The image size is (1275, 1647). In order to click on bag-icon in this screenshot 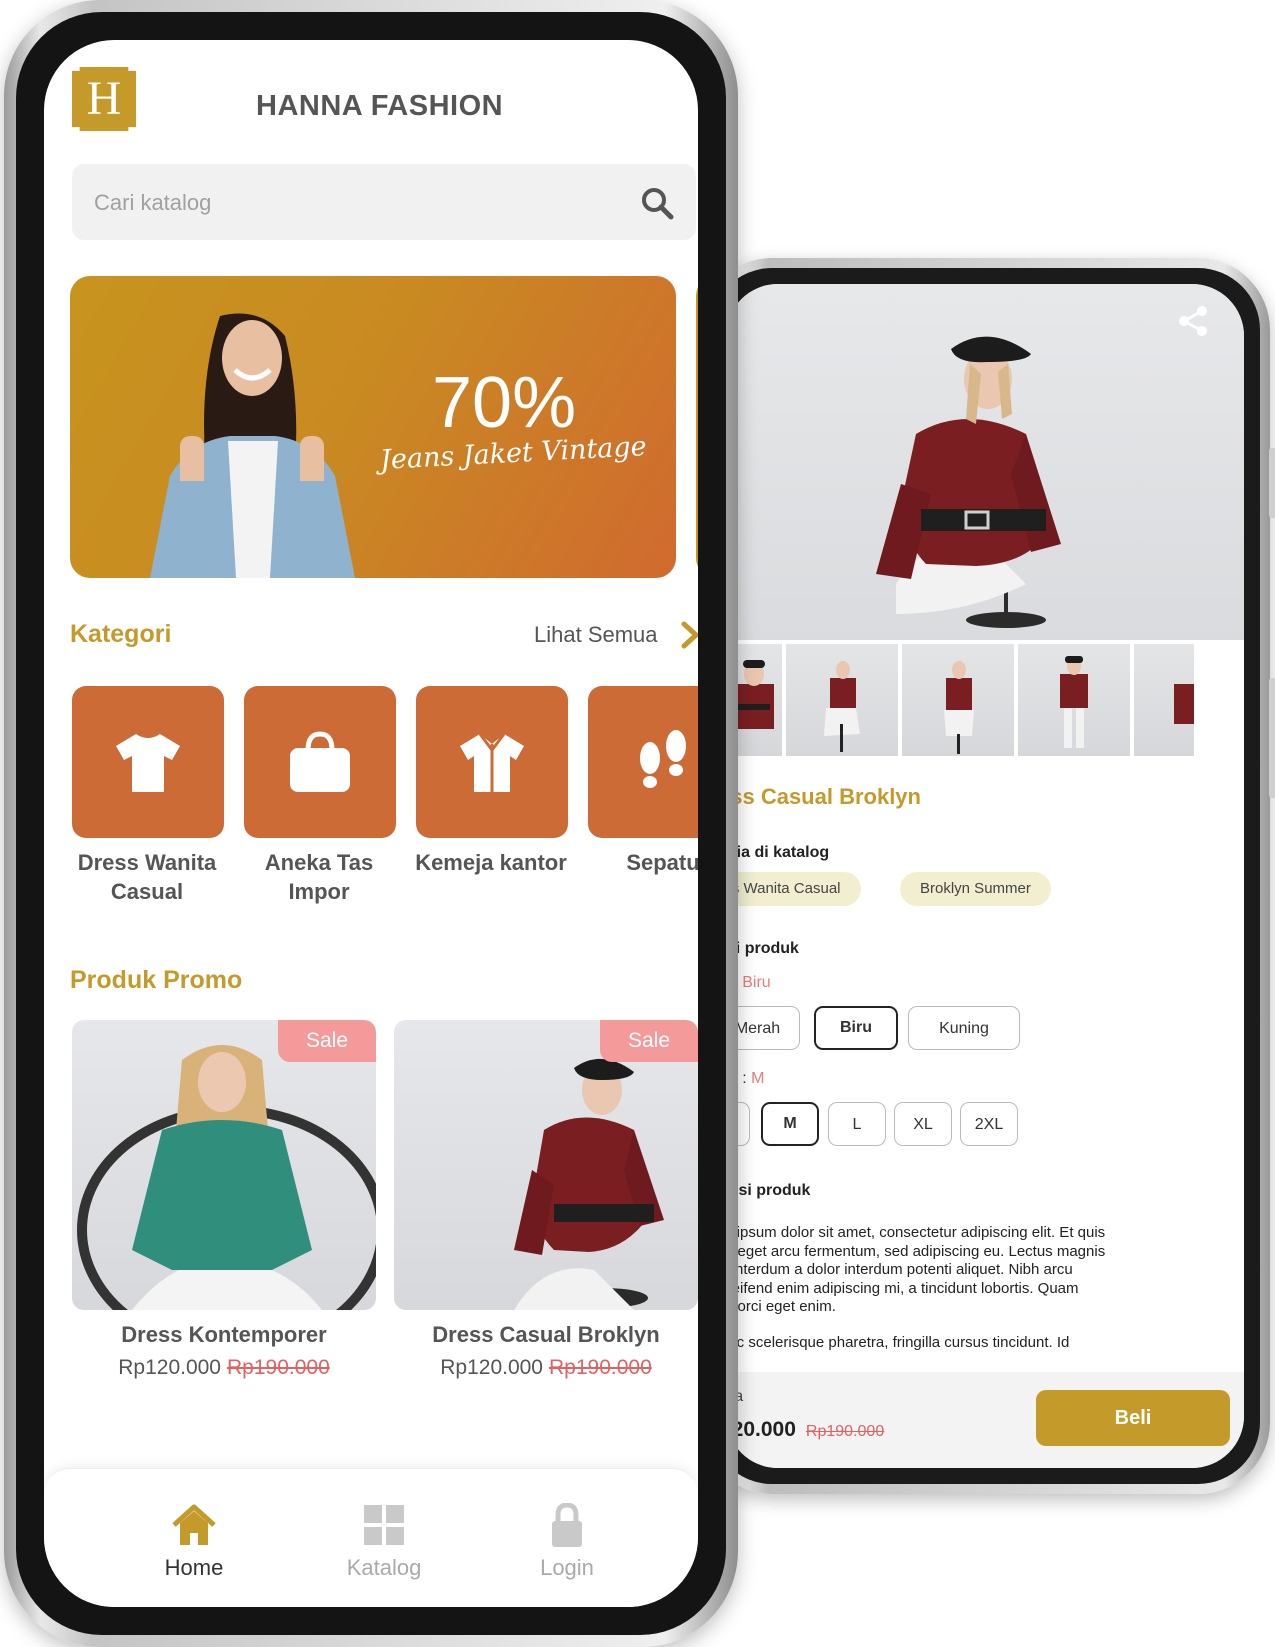, I will do `click(320, 761)`.